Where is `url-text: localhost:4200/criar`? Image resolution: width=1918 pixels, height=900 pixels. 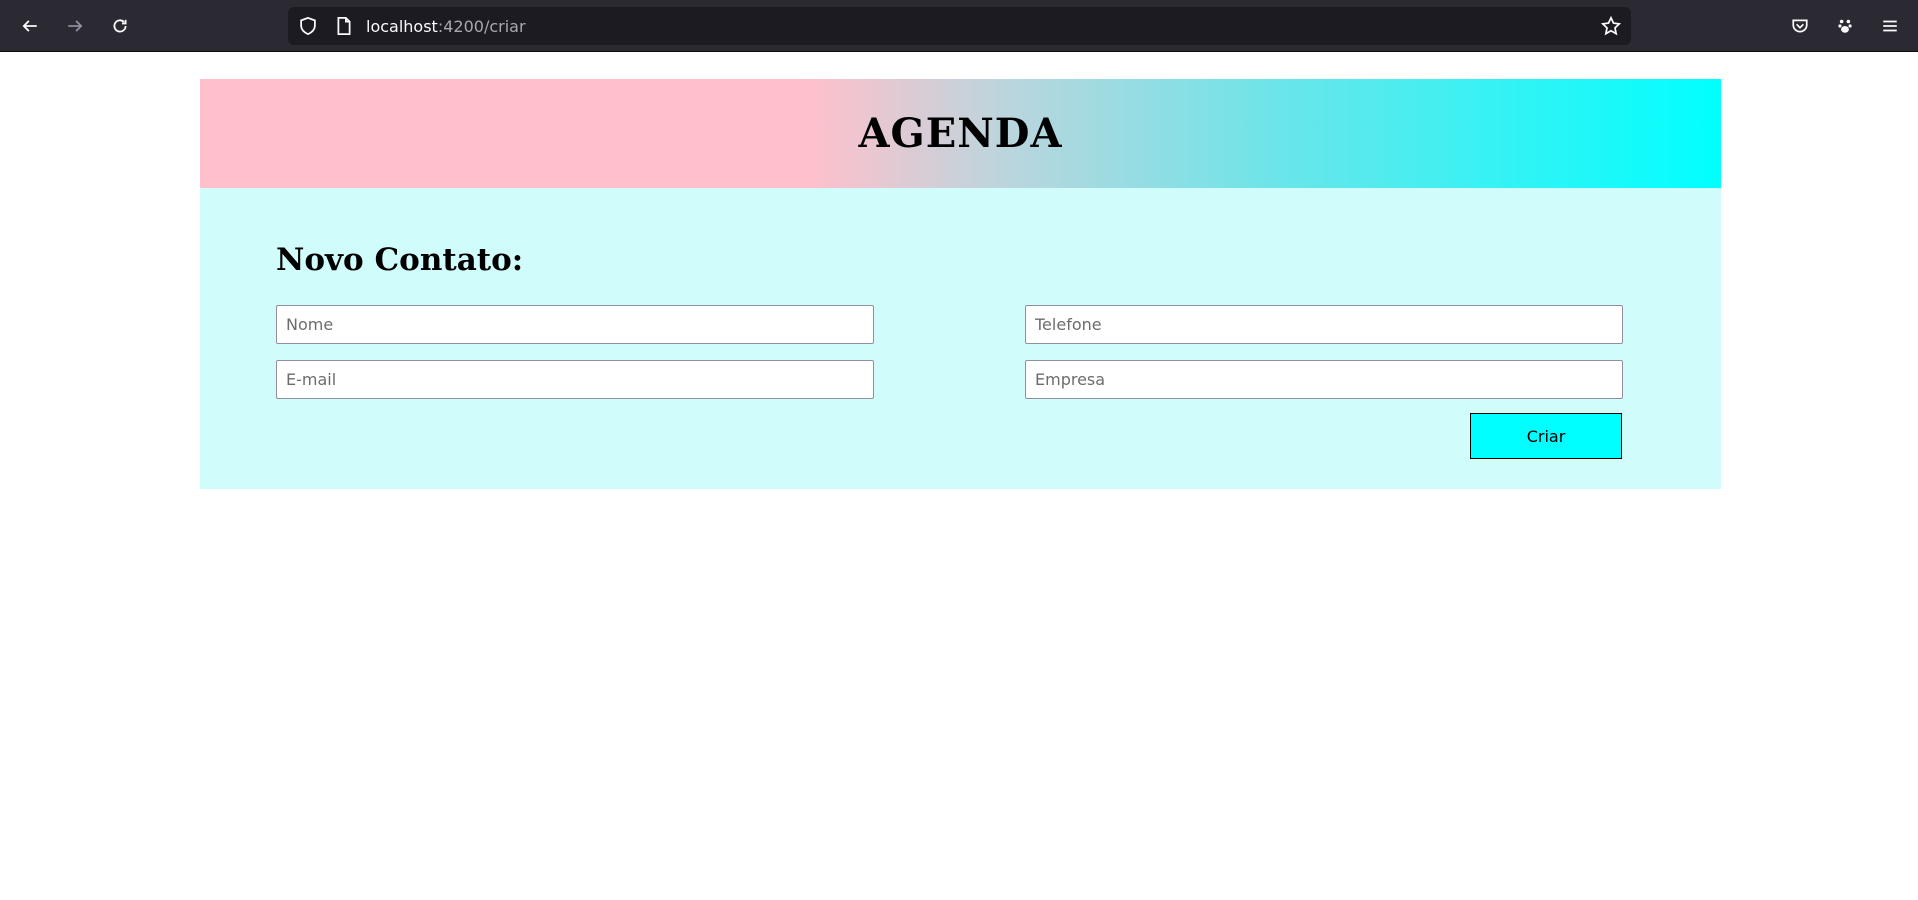
url-text: localhost:4200/criar is located at coordinates (446, 26).